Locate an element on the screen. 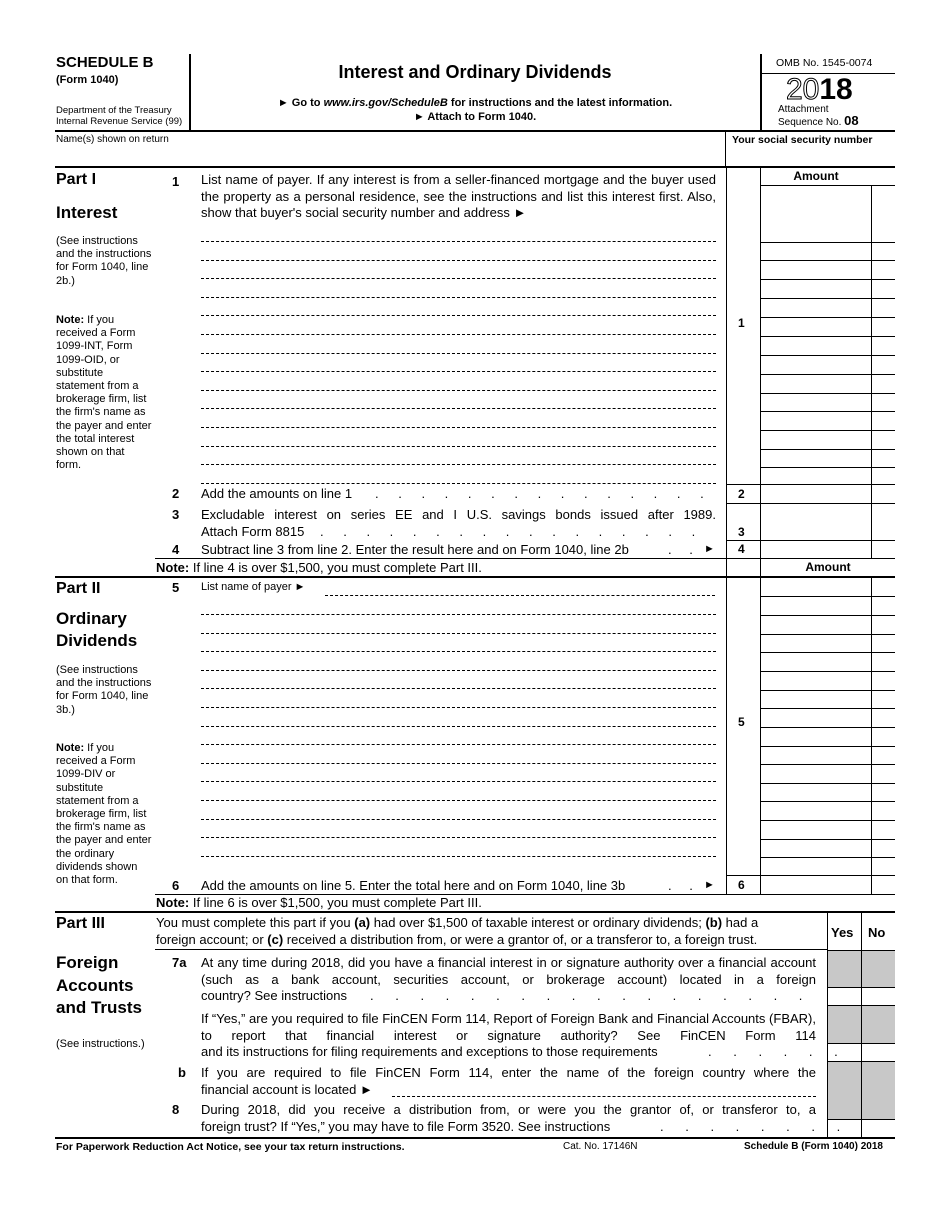 Image resolution: width=950 pixels, height=1230 pixels. part-2-title-line-2: Dividends is located at coordinates (97, 640).